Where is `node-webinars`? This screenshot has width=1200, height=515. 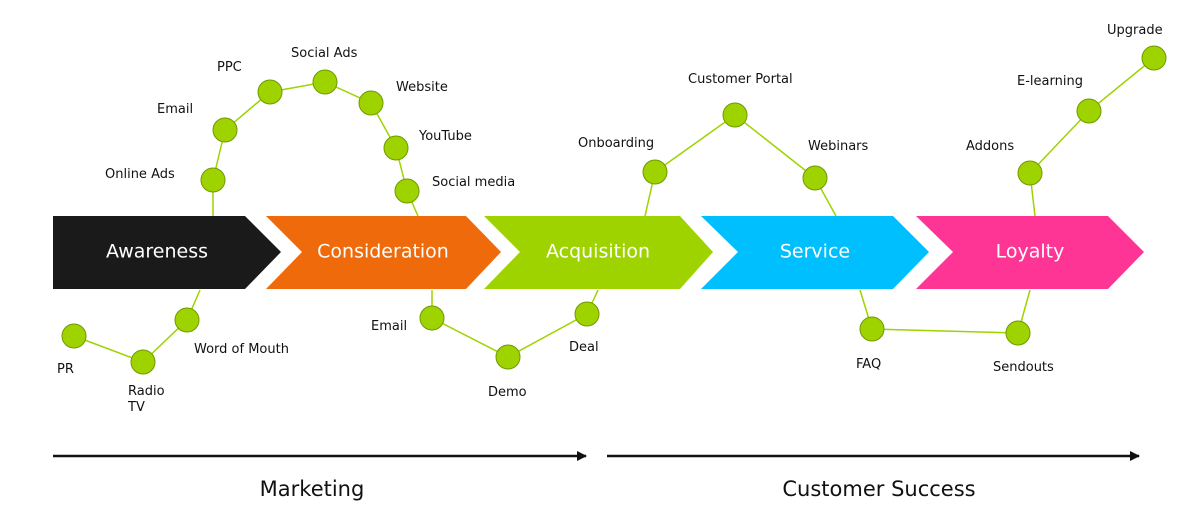
node-webinars is located at coordinates (815, 178).